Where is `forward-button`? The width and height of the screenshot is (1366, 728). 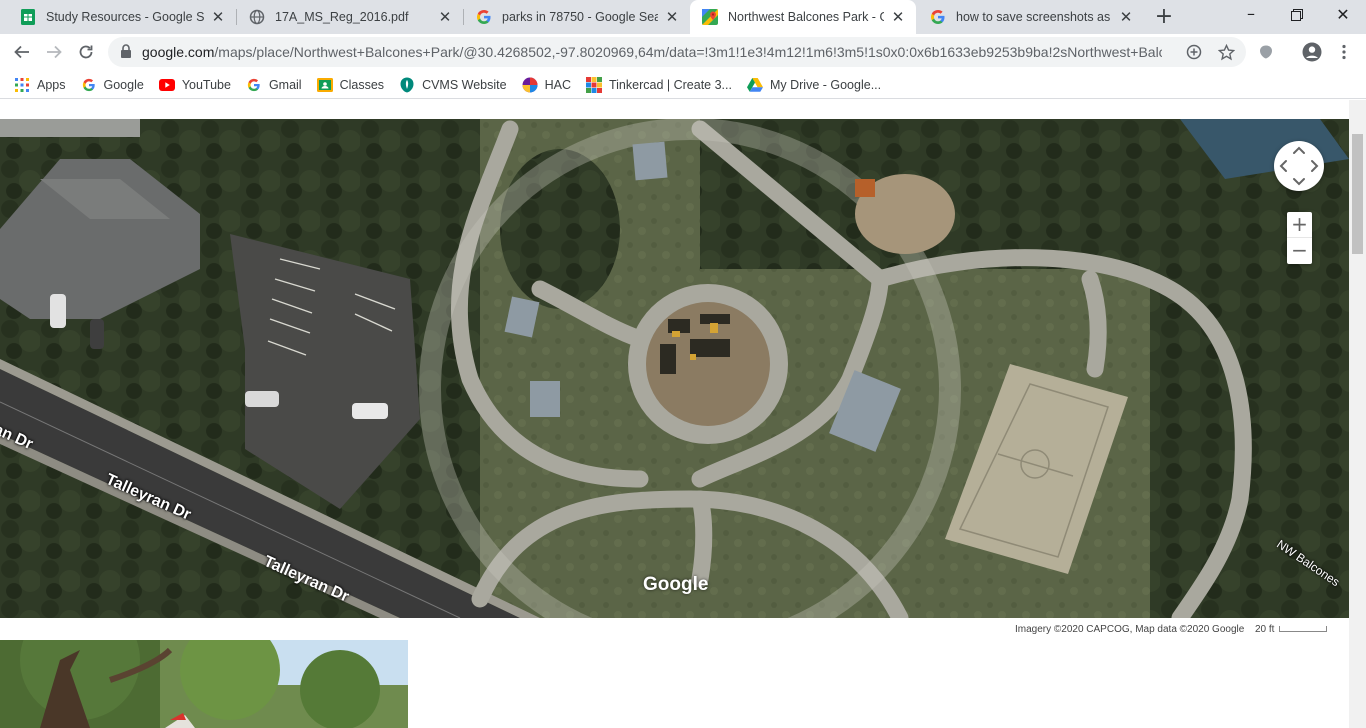
forward-button is located at coordinates (54, 52).